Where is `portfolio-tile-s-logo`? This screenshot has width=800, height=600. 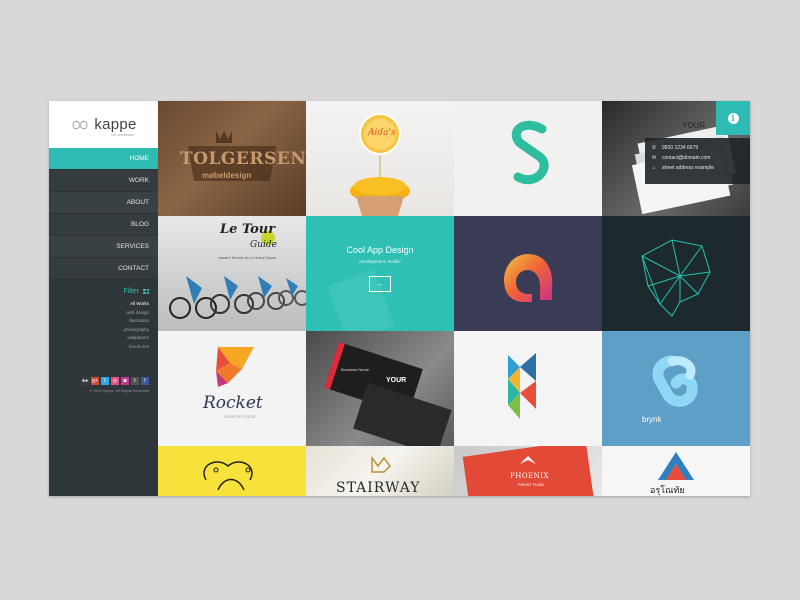
portfolio-tile-s-logo is located at coordinates (528, 158).